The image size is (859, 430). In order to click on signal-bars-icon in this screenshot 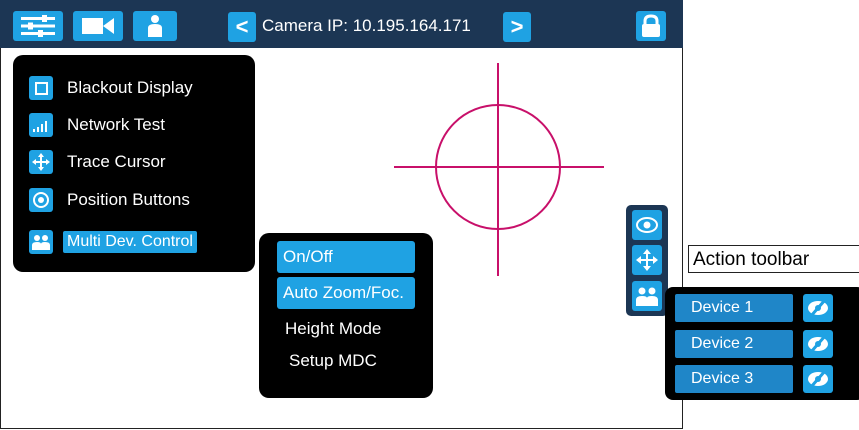, I will do `click(41, 125)`.